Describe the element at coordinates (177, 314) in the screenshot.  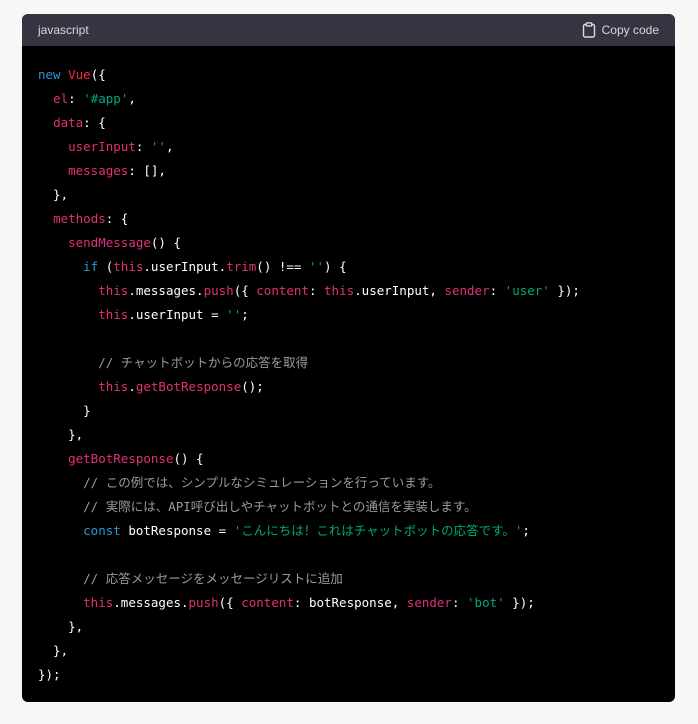
I see `code-token: .userInput =` at that location.